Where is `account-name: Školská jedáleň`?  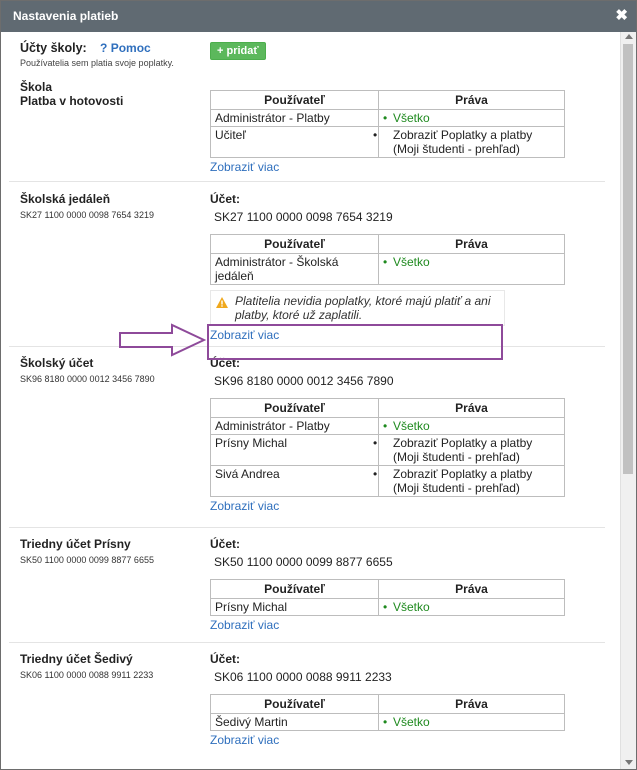 account-name: Školská jedáleň is located at coordinates (65, 199).